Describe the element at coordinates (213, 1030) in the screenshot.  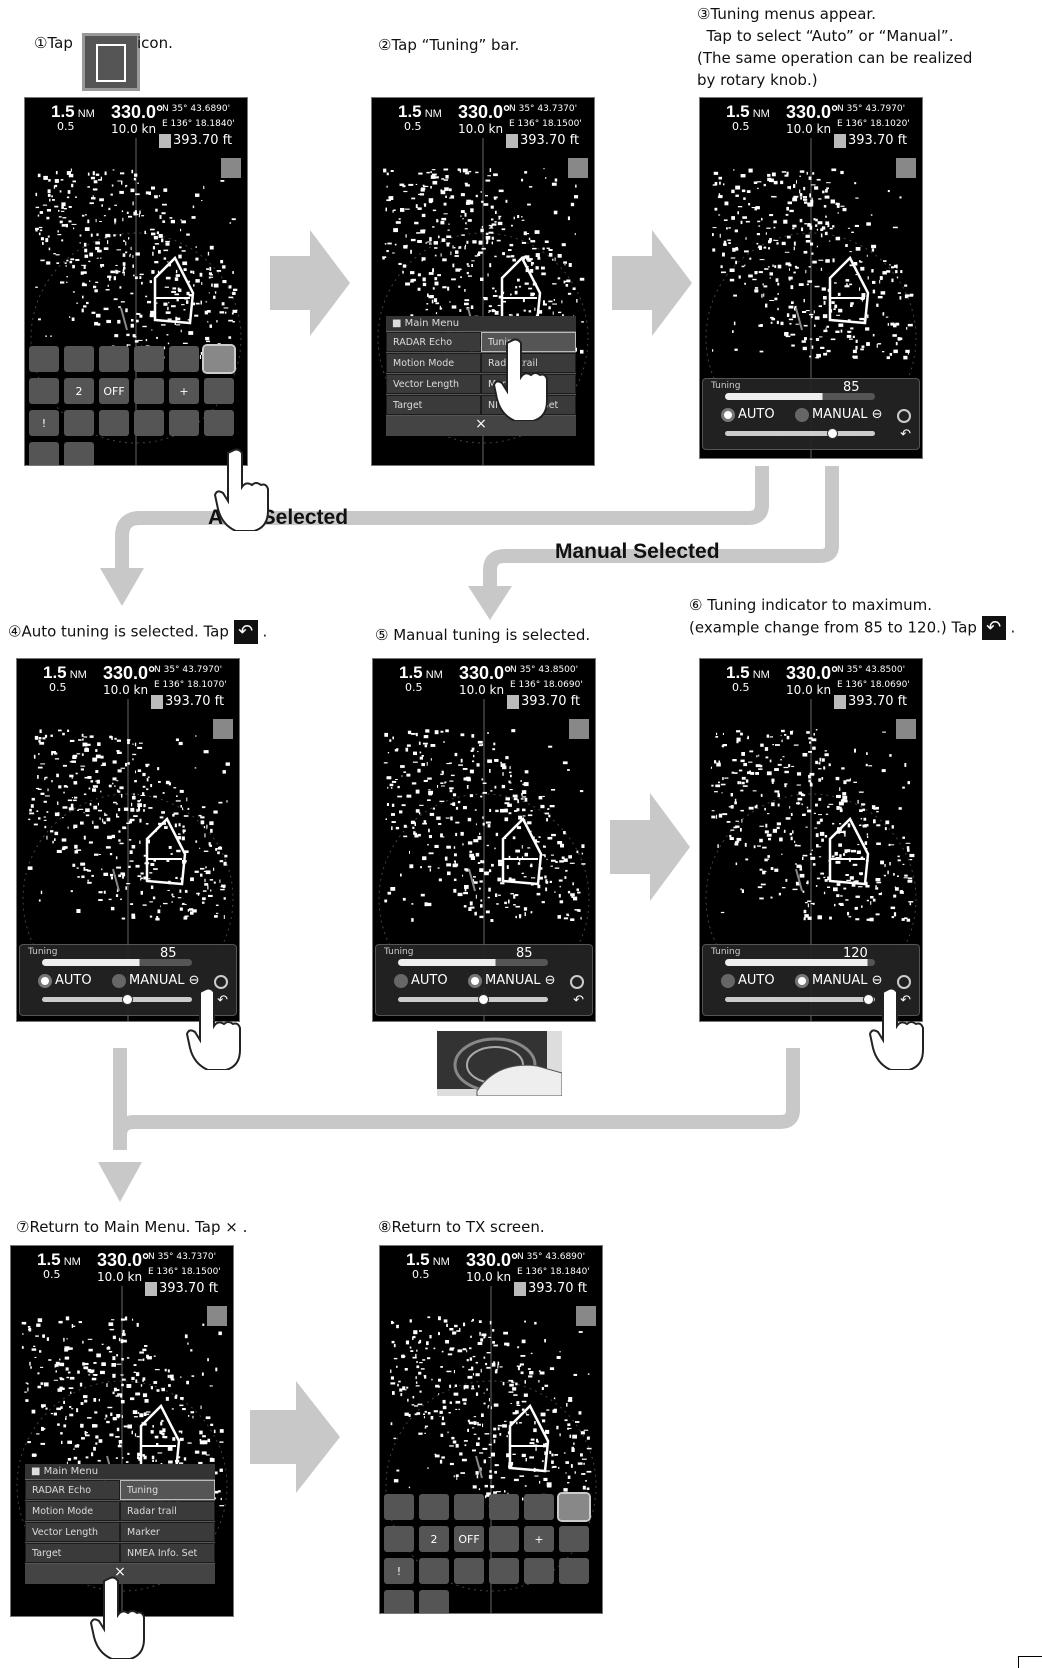
I see `pointing-hand-icon` at that location.